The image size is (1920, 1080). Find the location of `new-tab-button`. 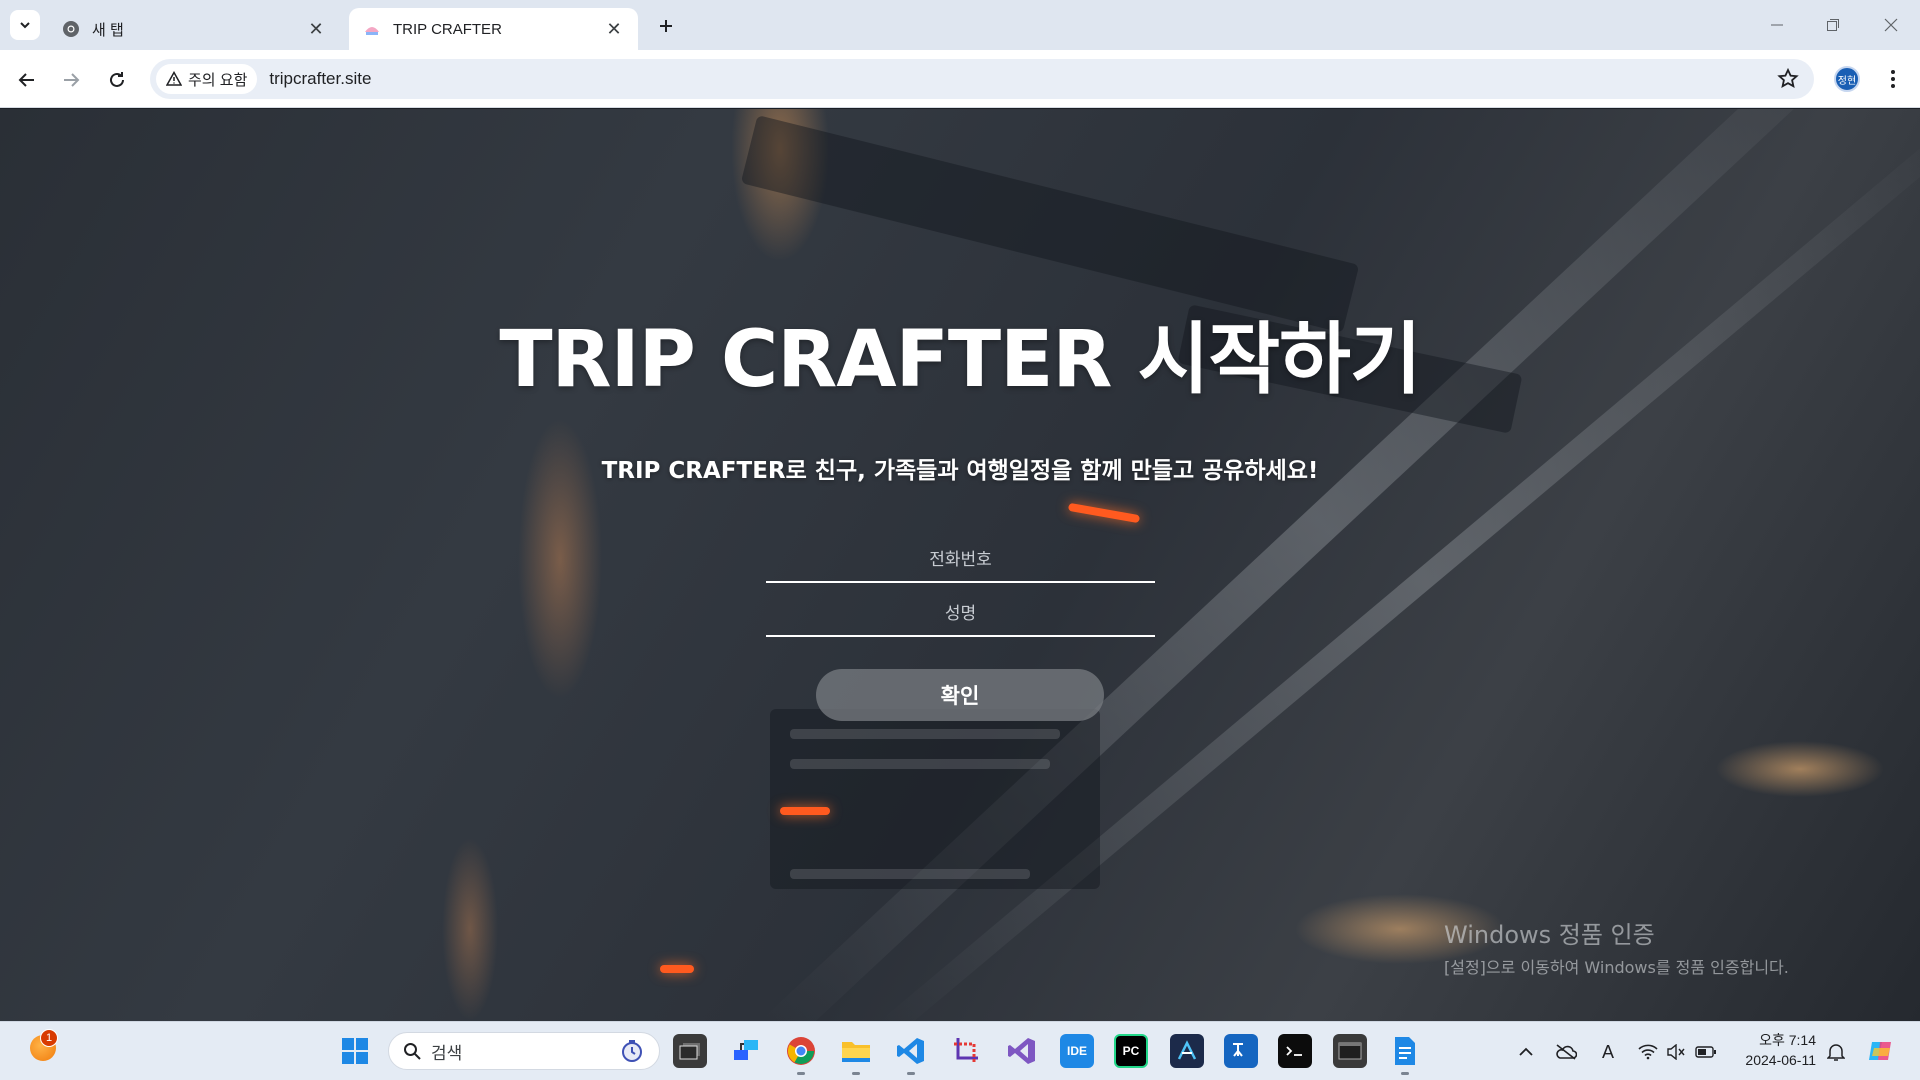

new-tab-button is located at coordinates (666, 26).